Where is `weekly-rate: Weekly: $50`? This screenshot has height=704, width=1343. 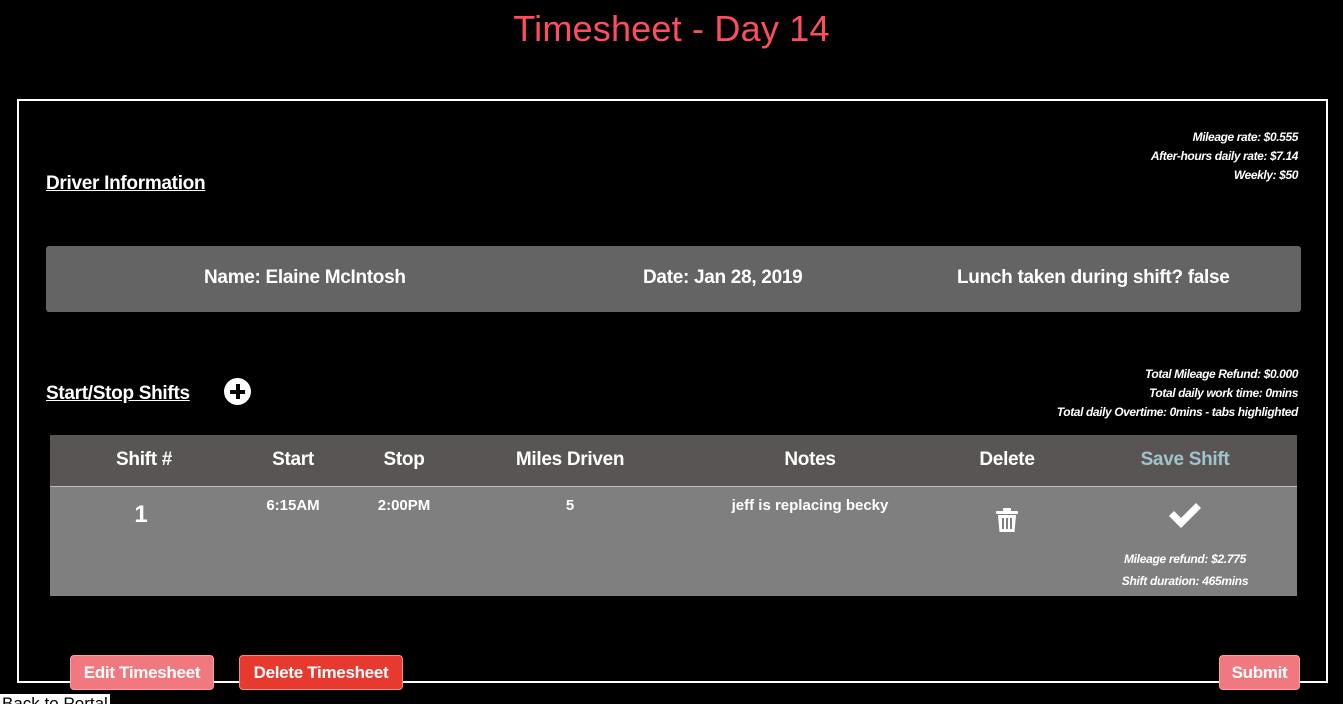
weekly-rate: Weekly: $50 is located at coordinates (1265, 175).